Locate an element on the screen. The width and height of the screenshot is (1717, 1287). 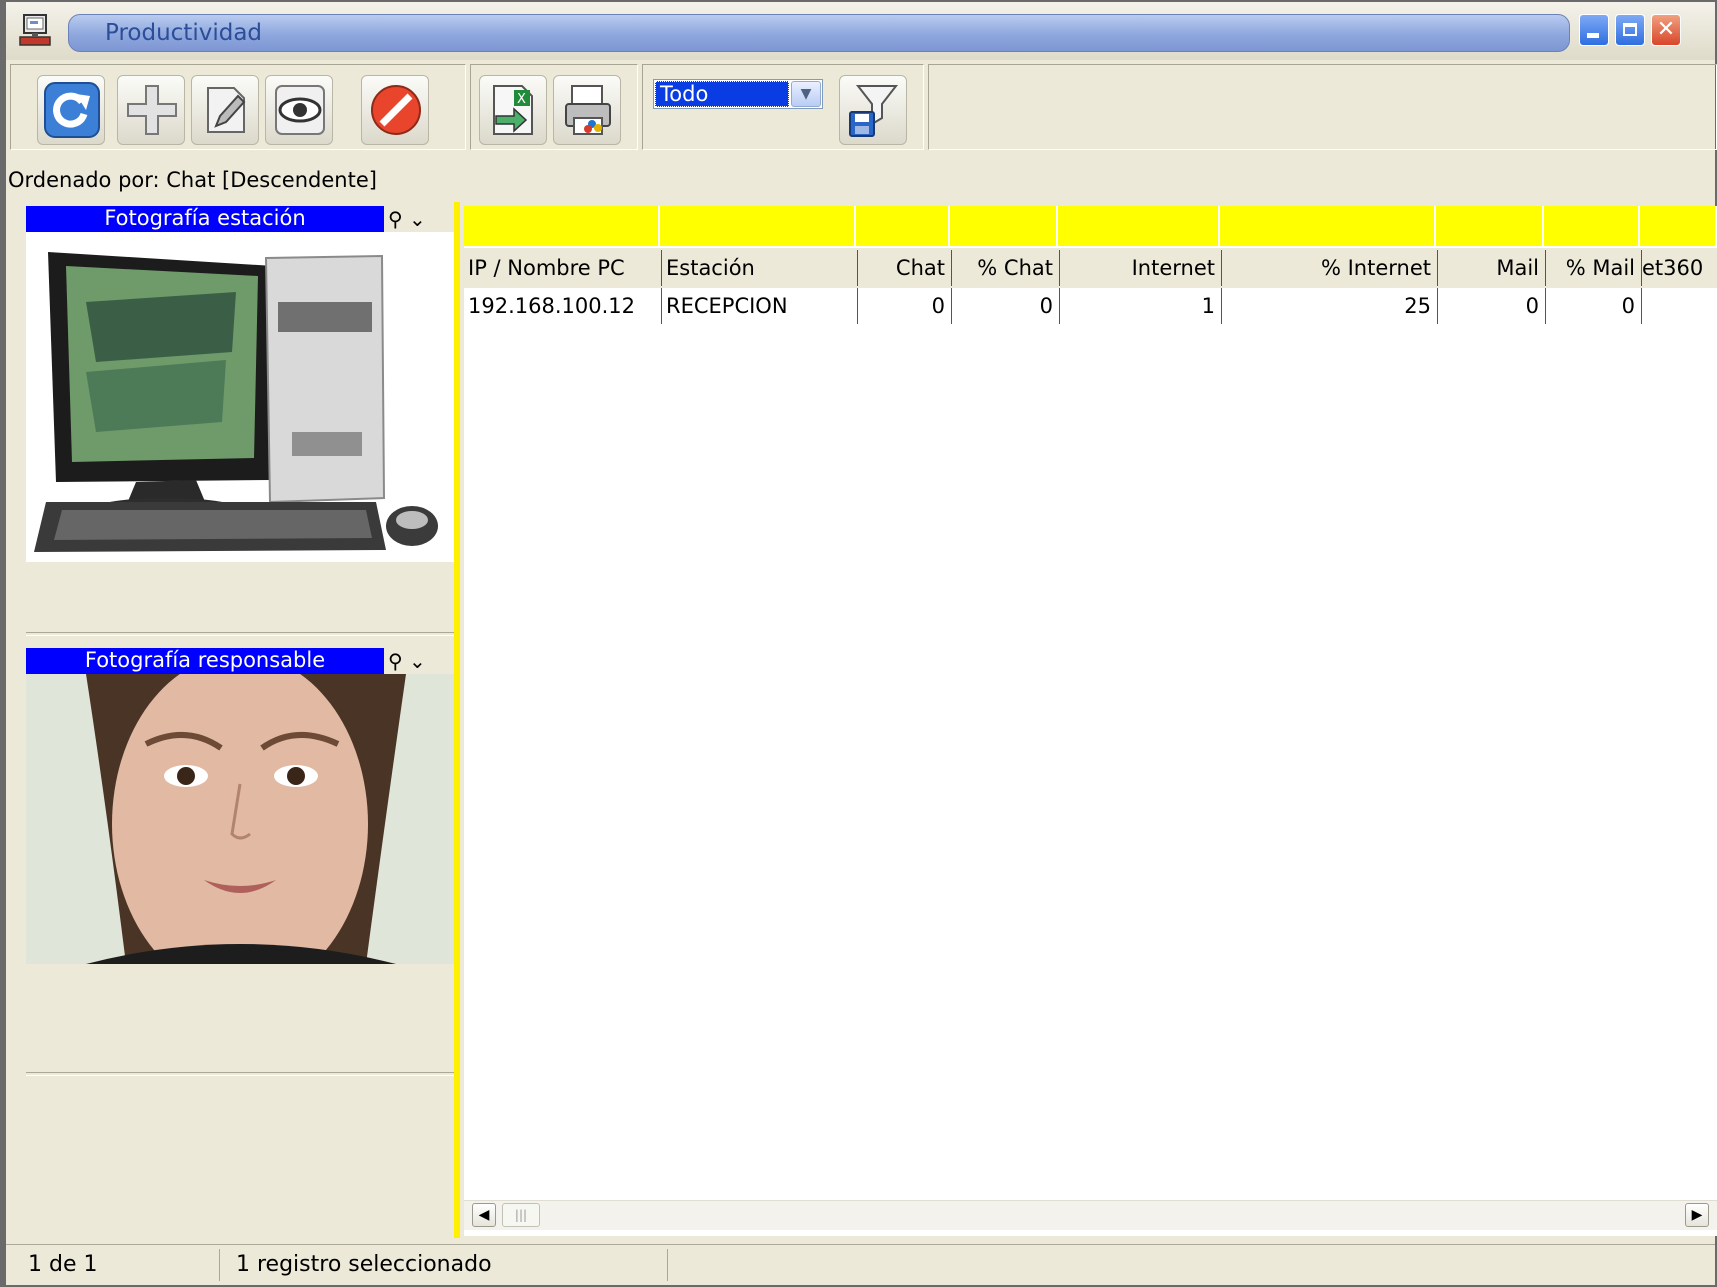
responsible-photo is located at coordinates (240, 819).